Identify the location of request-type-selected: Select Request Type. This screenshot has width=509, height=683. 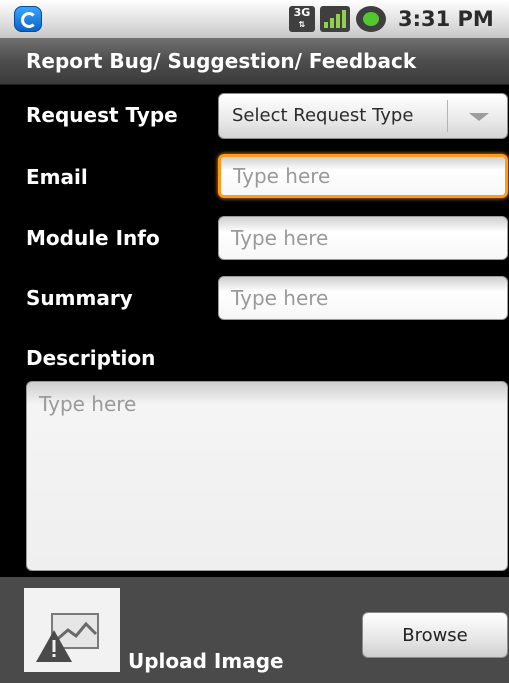
(323, 115).